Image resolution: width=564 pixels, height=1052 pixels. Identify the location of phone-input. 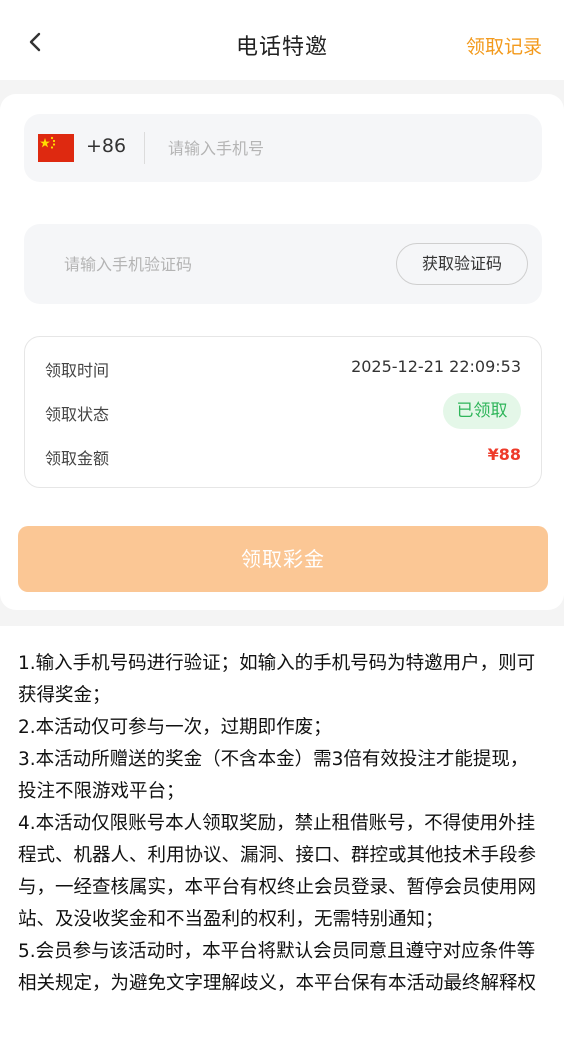
(343, 148).